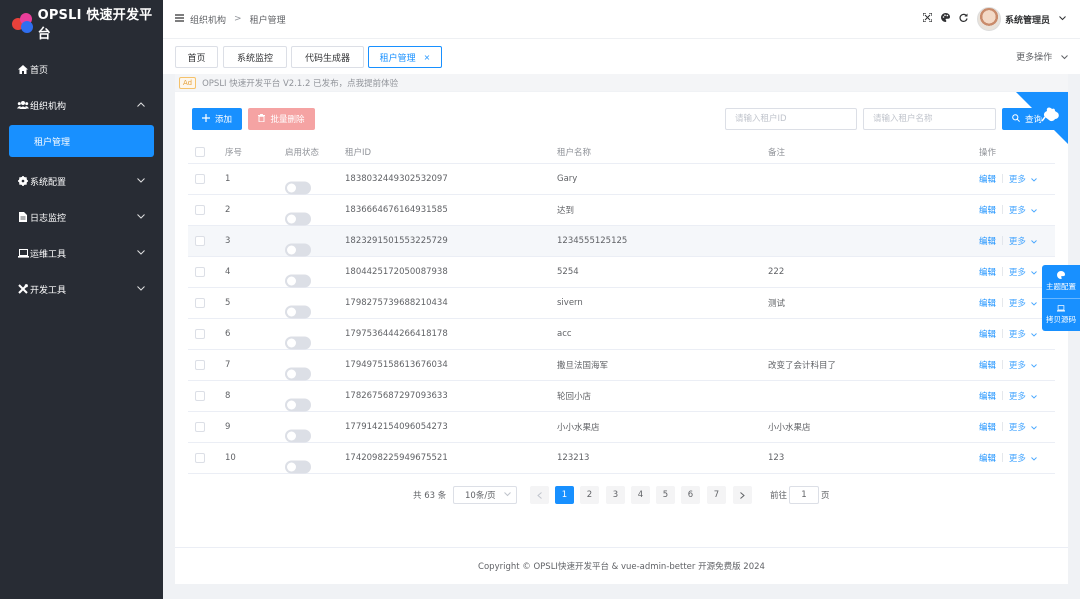 This screenshot has width=1080, height=599. I want to click on tenant-name-search-input, so click(929, 119).